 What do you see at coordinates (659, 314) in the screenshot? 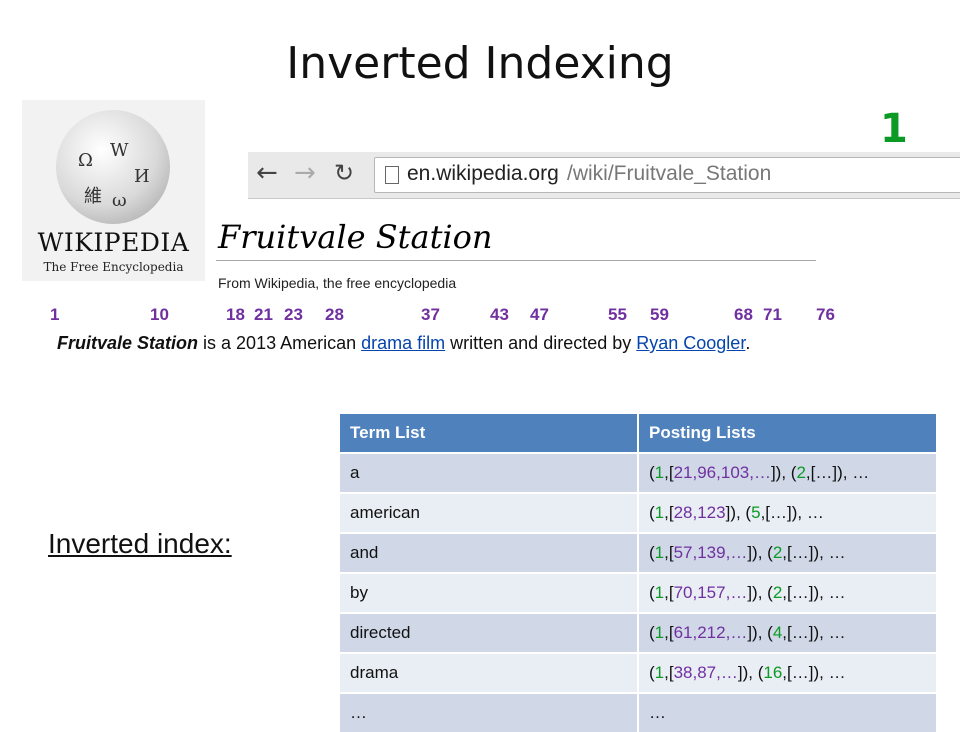
I see `position-label: 59` at bounding box center [659, 314].